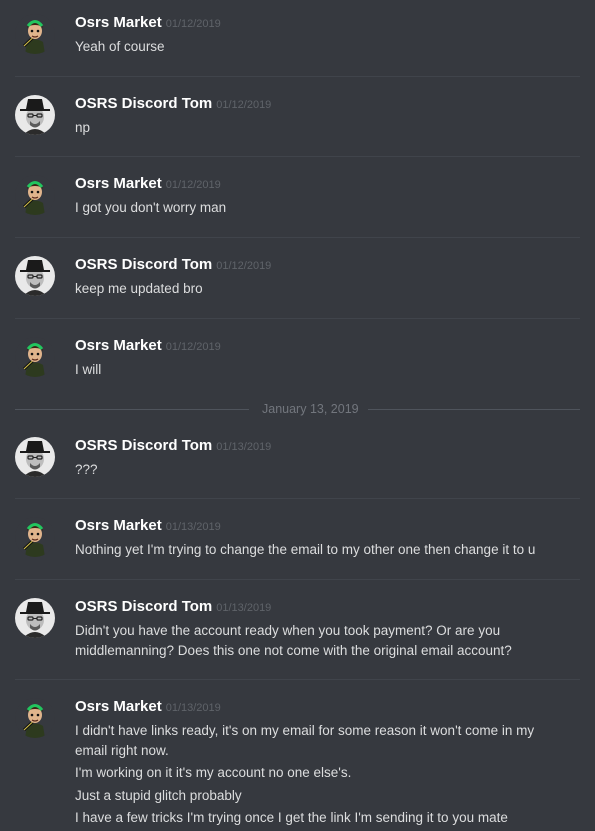 The image size is (595, 831). Describe the element at coordinates (83, 127) in the screenshot. I see `message-text: np` at that location.